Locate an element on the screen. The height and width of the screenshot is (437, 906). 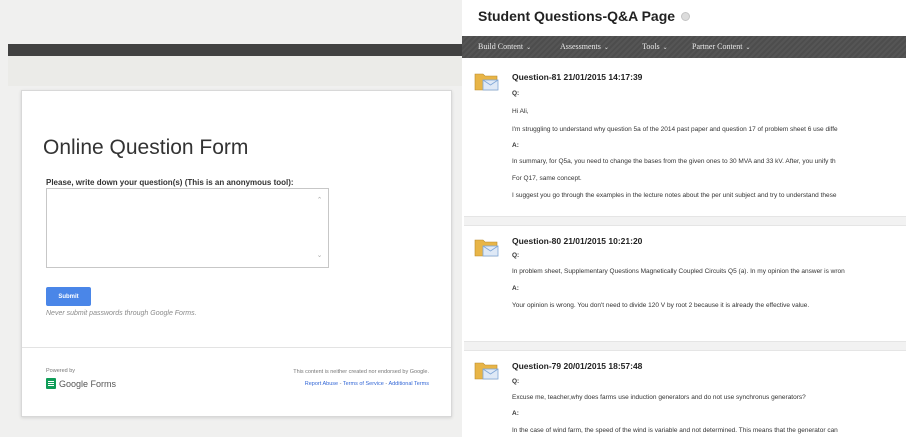
nav-partner-content: Partner Content ⌄ is located at coordinates (721, 46).